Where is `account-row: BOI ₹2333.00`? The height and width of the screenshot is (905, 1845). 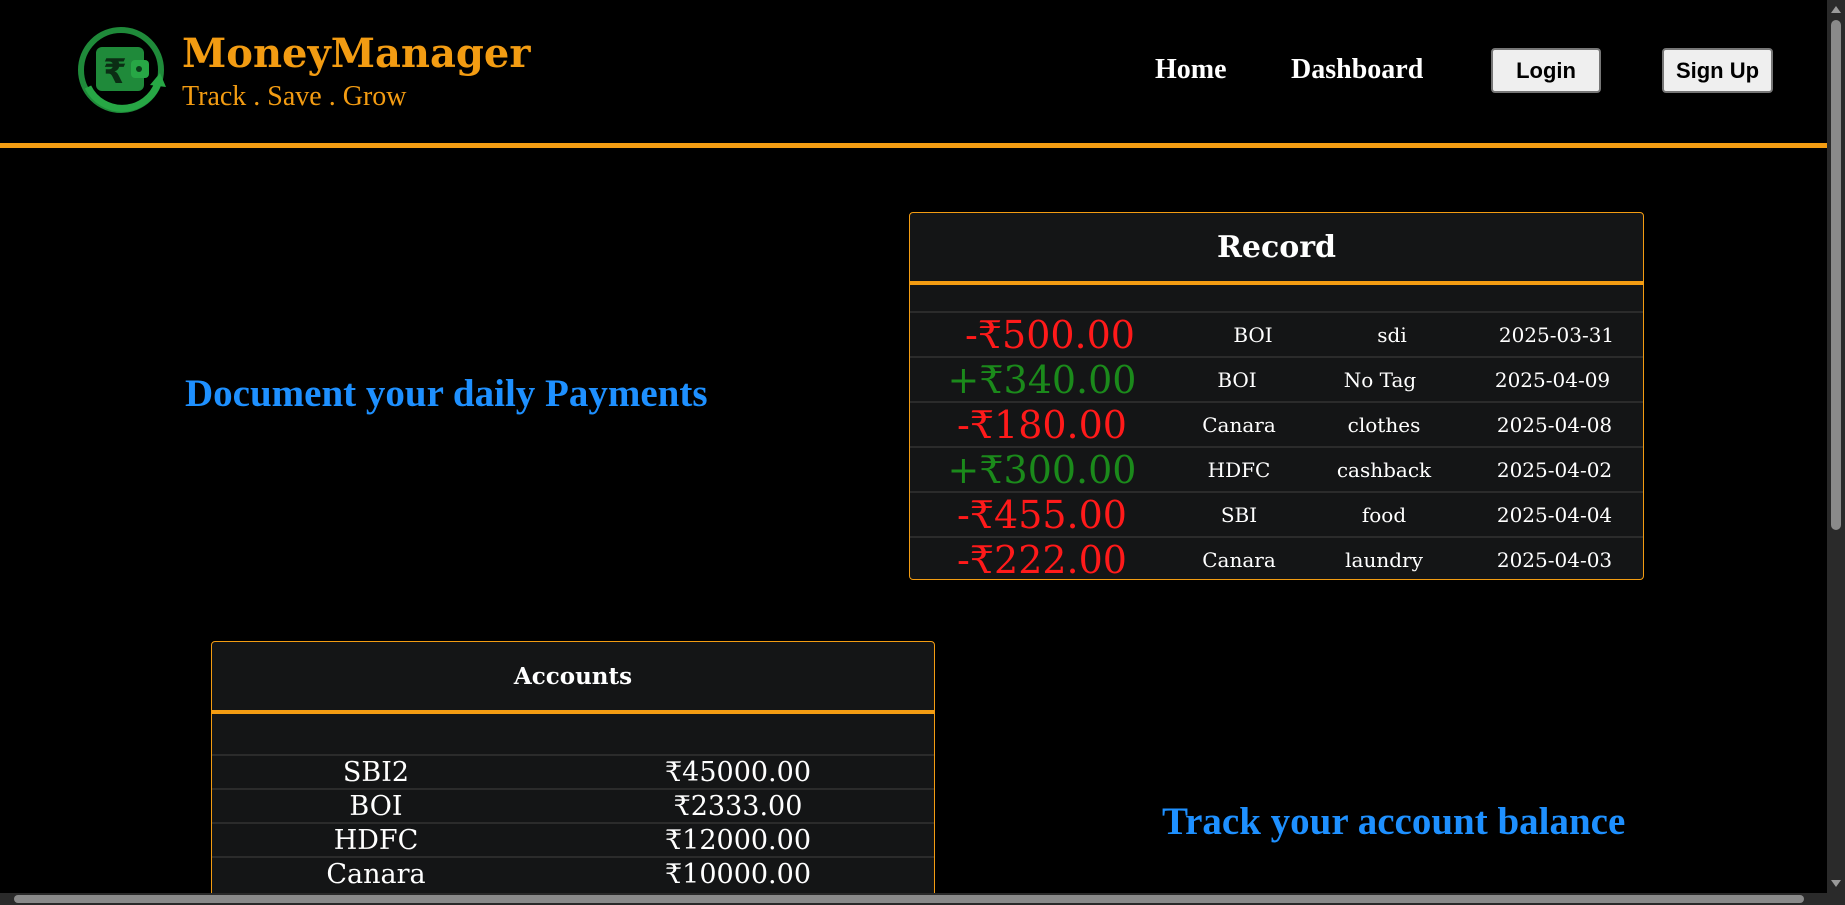 account-row: BOI ₹2333.00 is located at coordinates (573, 805).